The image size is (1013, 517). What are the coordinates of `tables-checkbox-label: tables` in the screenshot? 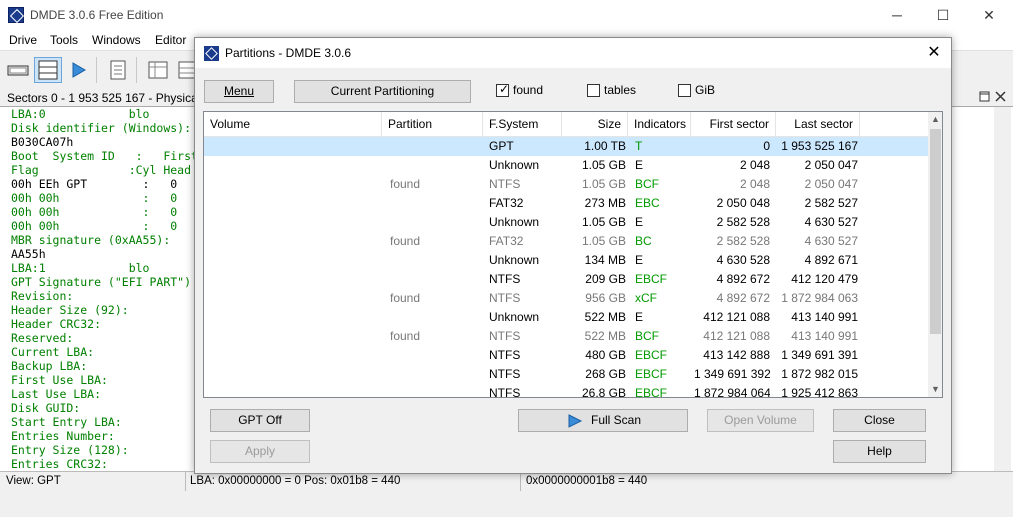 It's located at (620, 90).